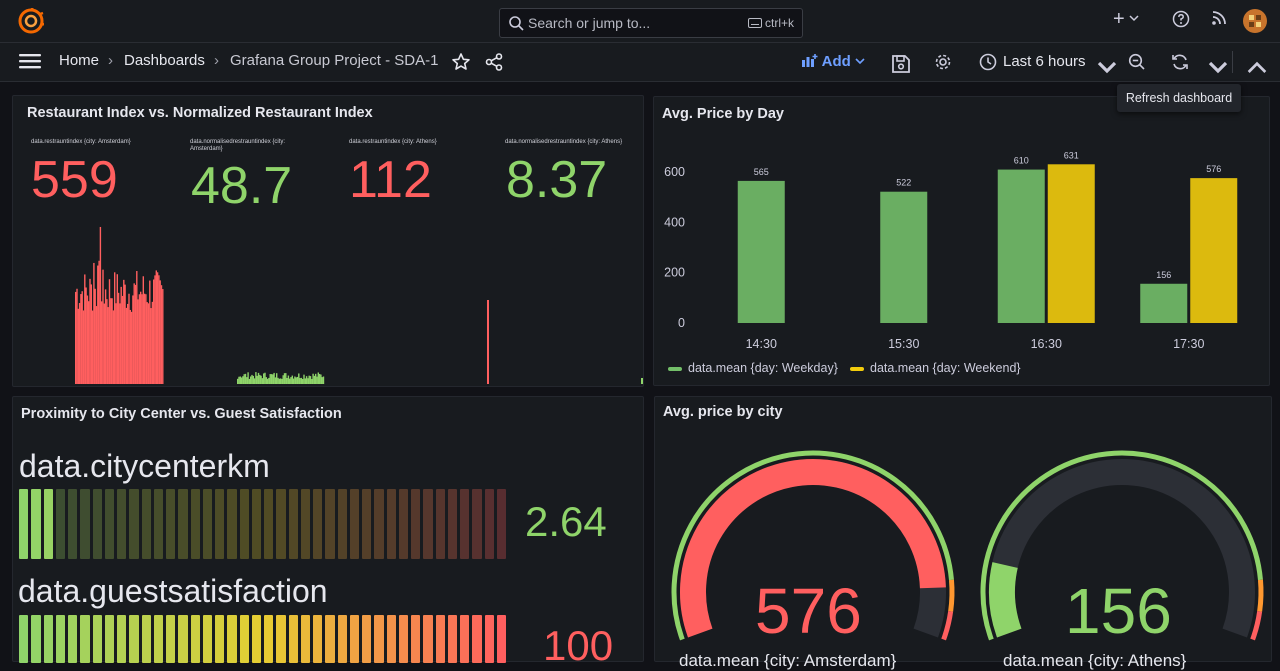 The width and height of the screenshot is (1280, 671). Describe the element at coordinates (393, 142) in the screenshot. I see `stat-label: data.restrauntindex {city: Athens}` at that location.